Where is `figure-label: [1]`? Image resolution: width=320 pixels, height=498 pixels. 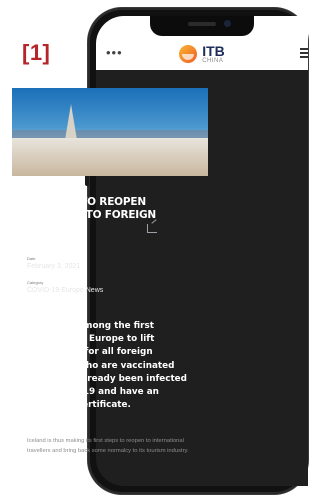 figure-label: [1] is located at coordinates (36, 52).